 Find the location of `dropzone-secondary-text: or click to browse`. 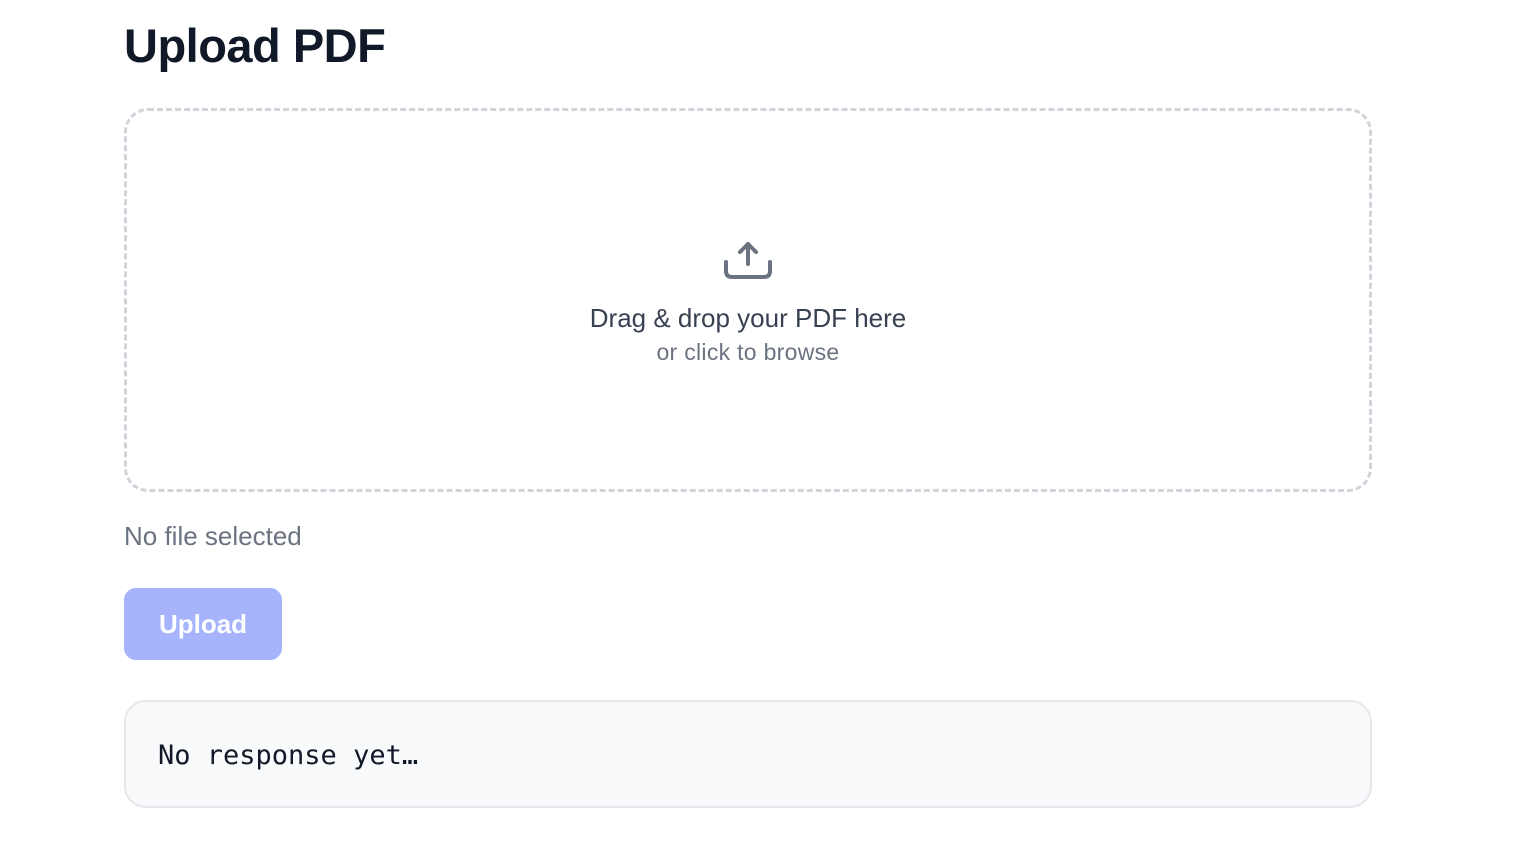

dropzone-secondary-text: or click to browse is located at coordinates (748, 352).